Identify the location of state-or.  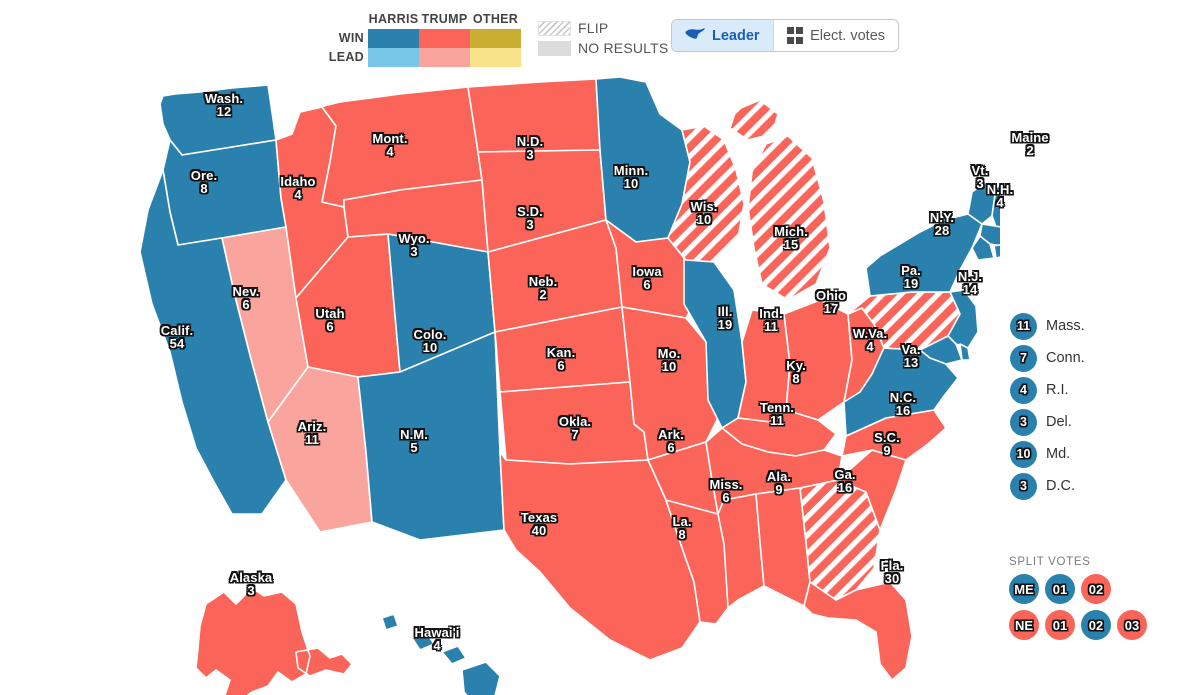
(224, 192).